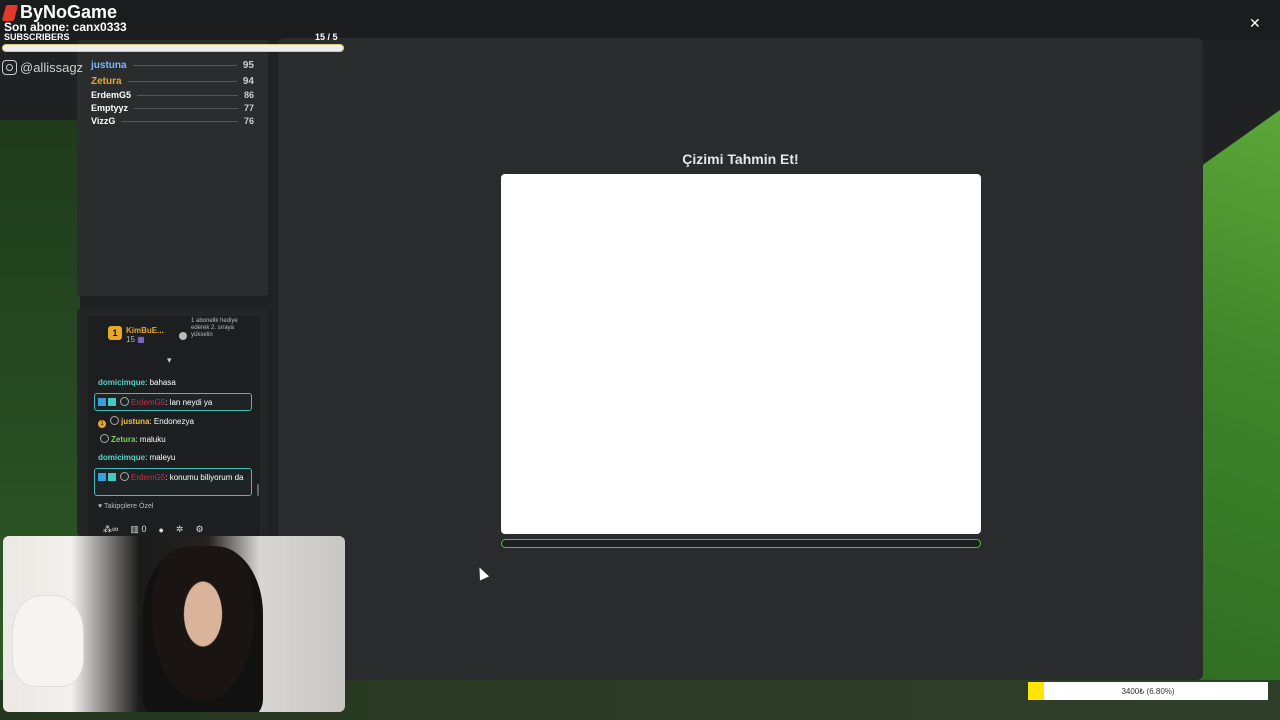 This screenshot has height=720, width=1280. What do you see at coordinates (180, 529) in the screenshot?
I see `settings-icon: ✲` at bounding box center [180, 529].